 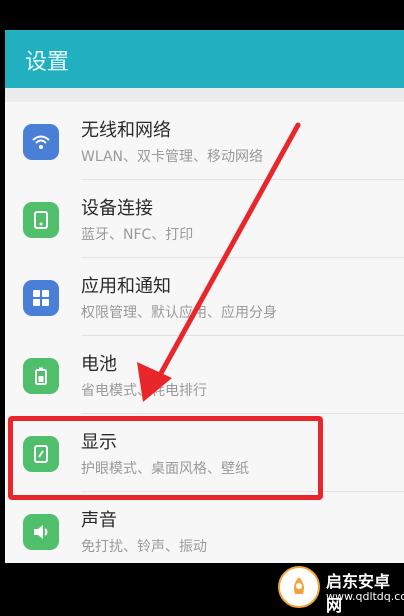 What do you see at coordinates (117, 208) in the screenshot?
I see `settings-item-title: 设备连接` at bounding box center [117, 208].